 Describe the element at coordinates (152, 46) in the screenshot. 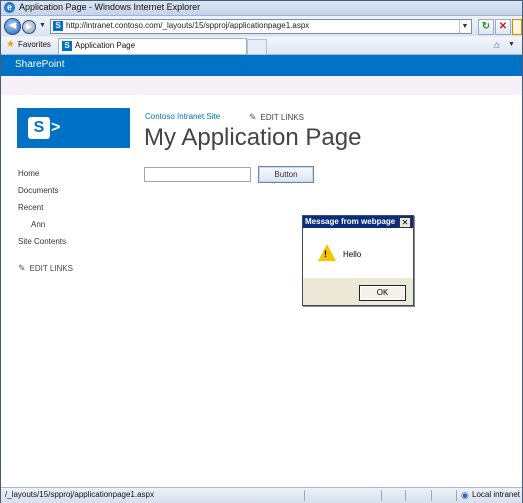

I see `tab-application-page: S Application Page` at that location.